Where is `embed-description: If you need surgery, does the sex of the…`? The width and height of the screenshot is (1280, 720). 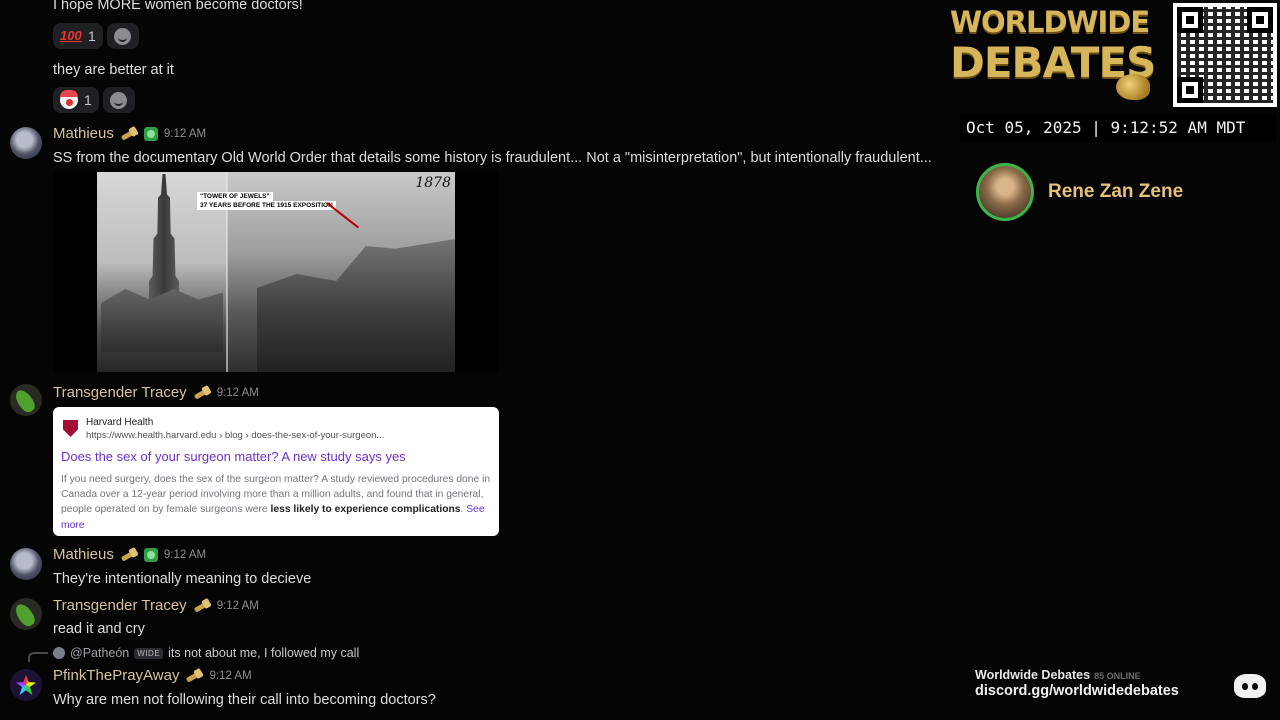
embed-description: If you need surgery, does the sex of the… is located at coordinates (276, 502).